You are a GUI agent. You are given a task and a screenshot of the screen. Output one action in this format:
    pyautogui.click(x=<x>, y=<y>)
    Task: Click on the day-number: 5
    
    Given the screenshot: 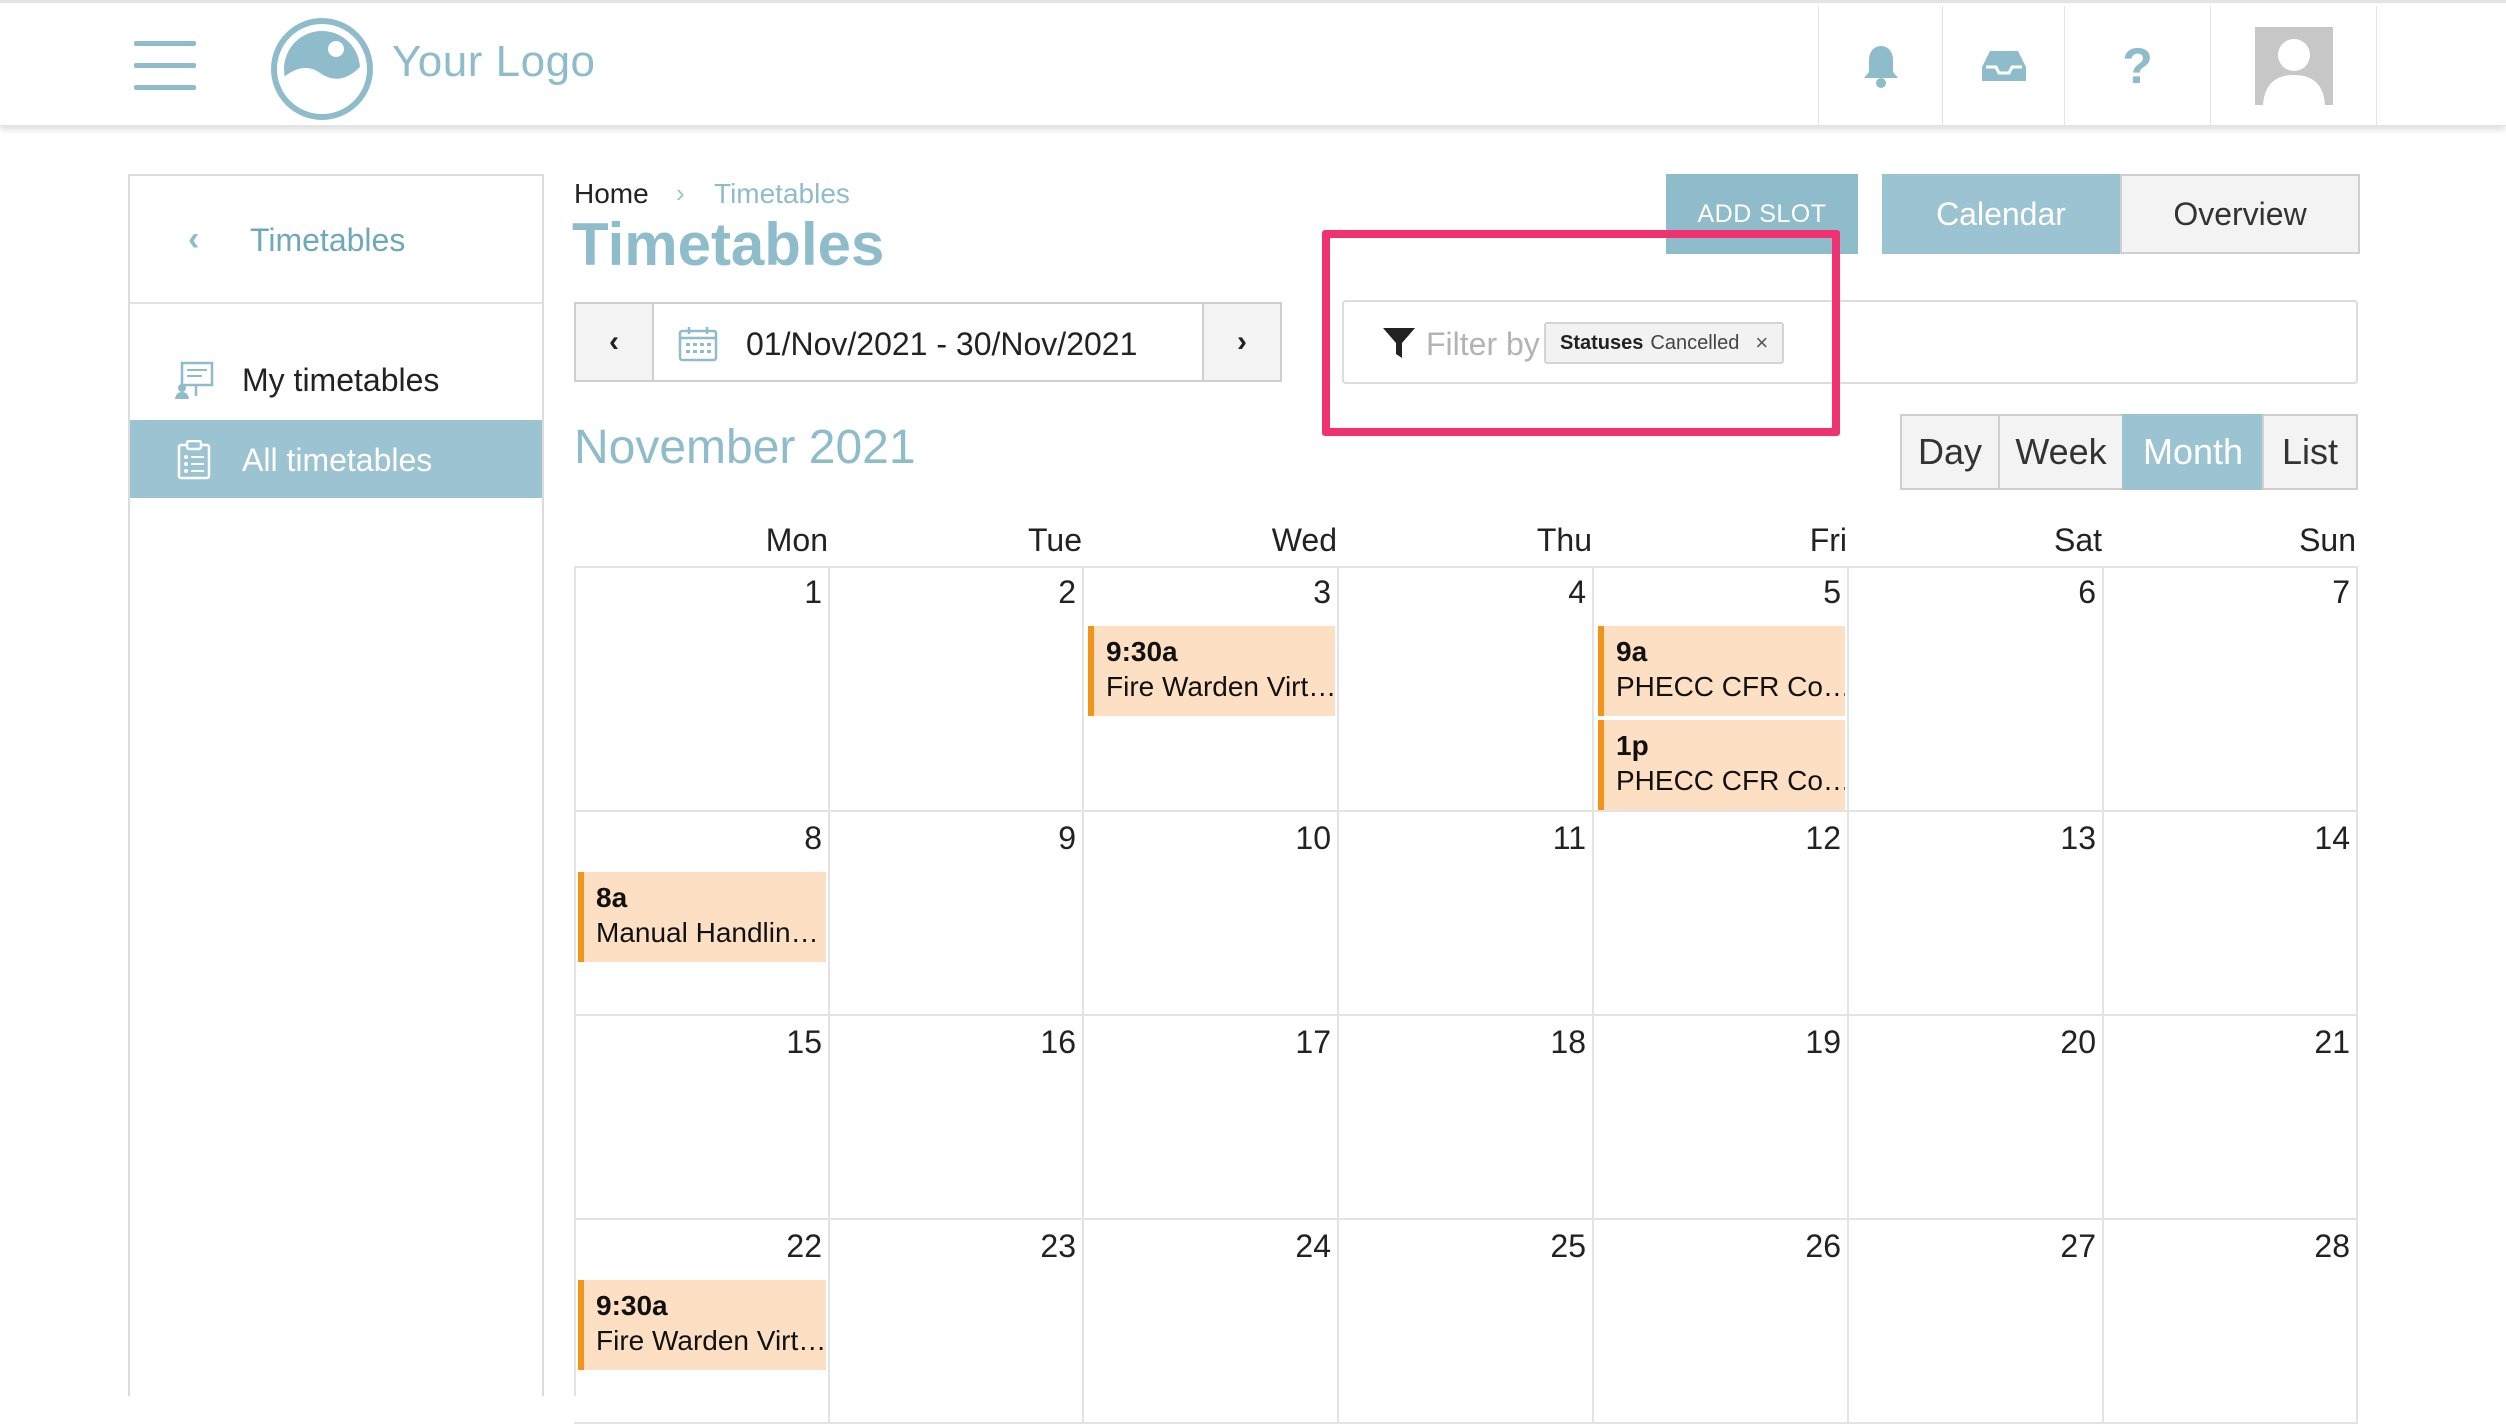 What is the action you would take?
    pyautogui.click(x=1832, y=592)
    